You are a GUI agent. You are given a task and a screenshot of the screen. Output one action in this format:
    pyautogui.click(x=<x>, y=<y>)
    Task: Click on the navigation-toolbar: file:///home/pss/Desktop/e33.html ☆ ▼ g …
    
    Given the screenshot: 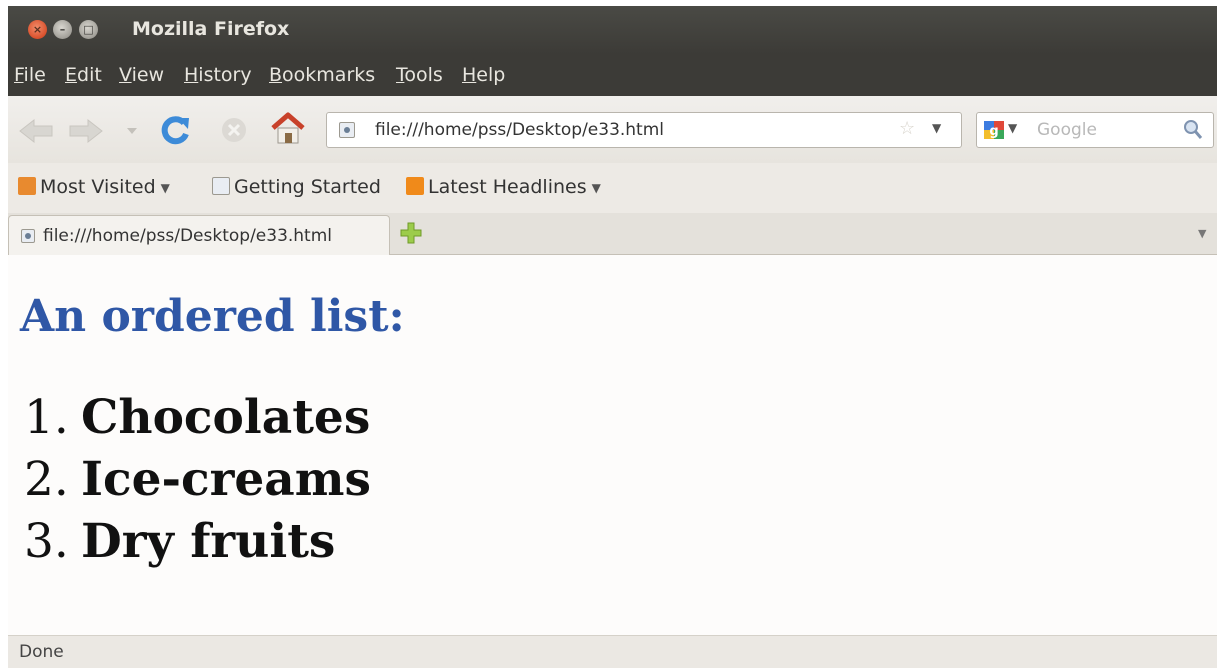 What is the action you would take?
    pyautogui.click(x=612, y=129)
    